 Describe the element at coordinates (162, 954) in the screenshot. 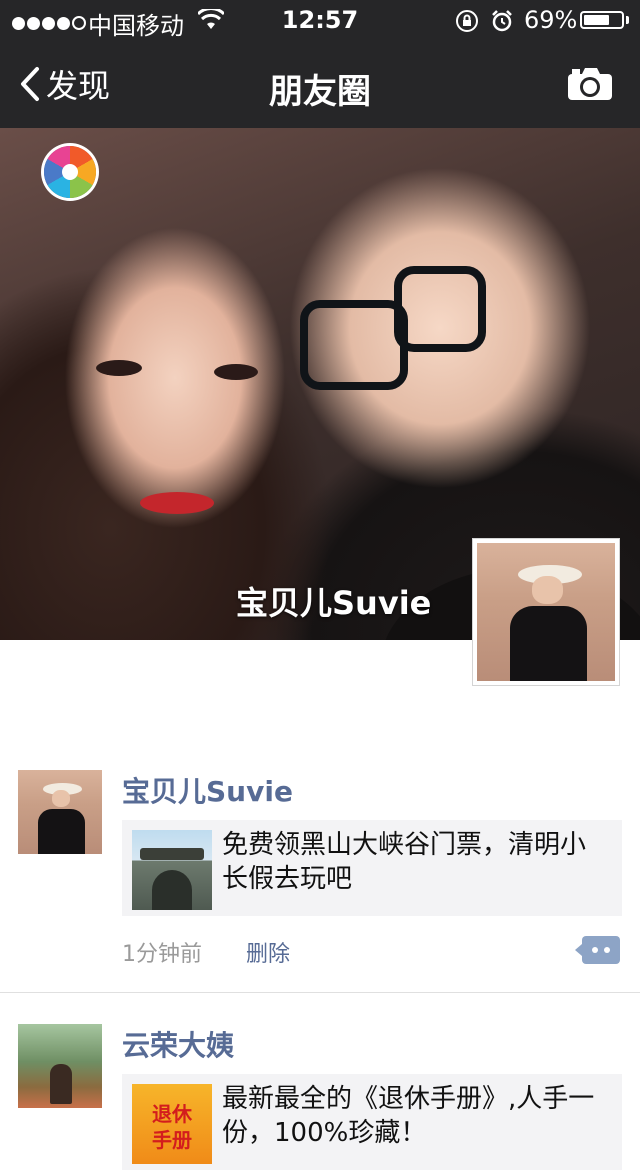

I see `post-time: 1分钟前` at that location.